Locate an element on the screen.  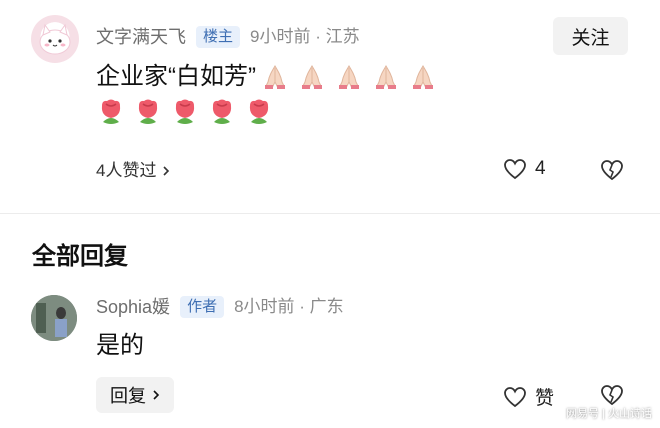
likers-link: 4人赞过 is located at coordinates (133, 171).